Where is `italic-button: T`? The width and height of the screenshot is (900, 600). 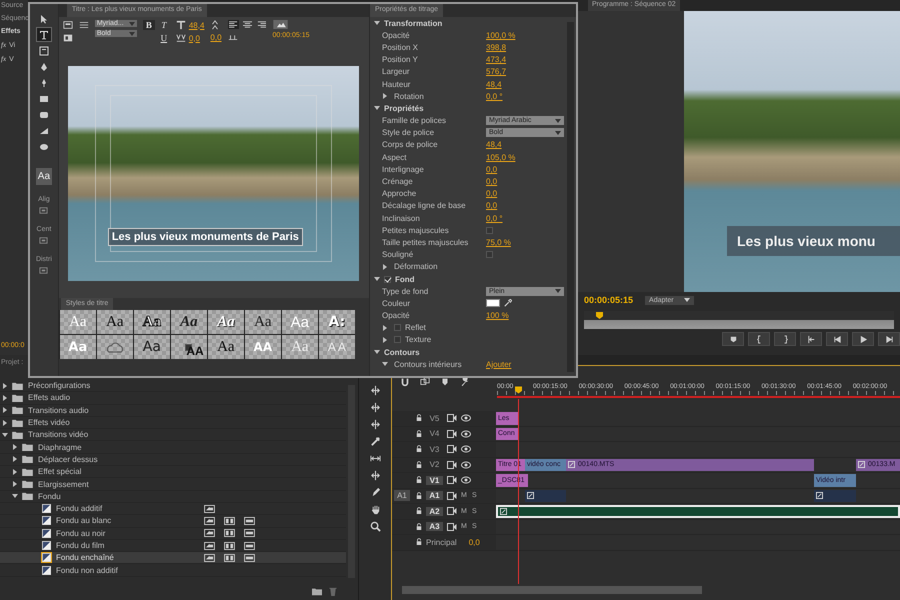 italic-button: T is located at coordinates (164, 25).